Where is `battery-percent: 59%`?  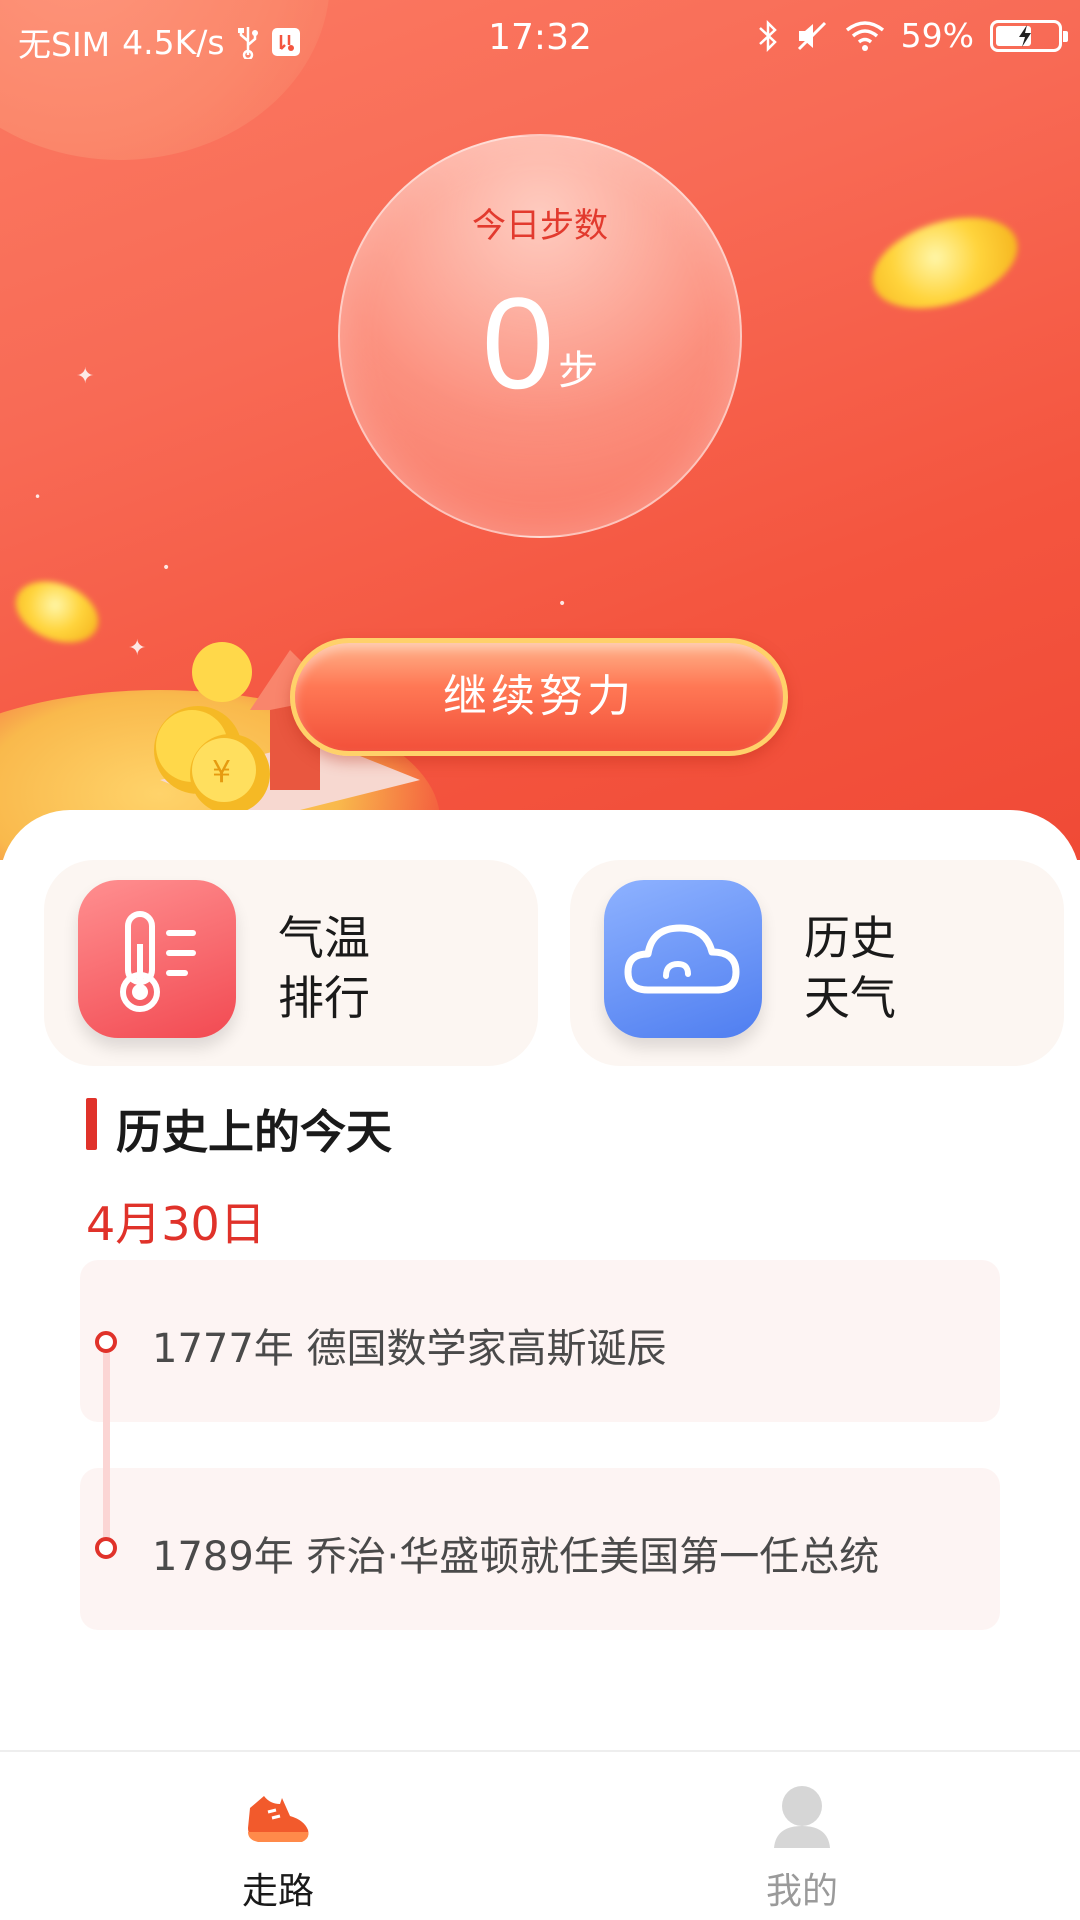
battery-percent: 59% is located at coordinates (937, 35).